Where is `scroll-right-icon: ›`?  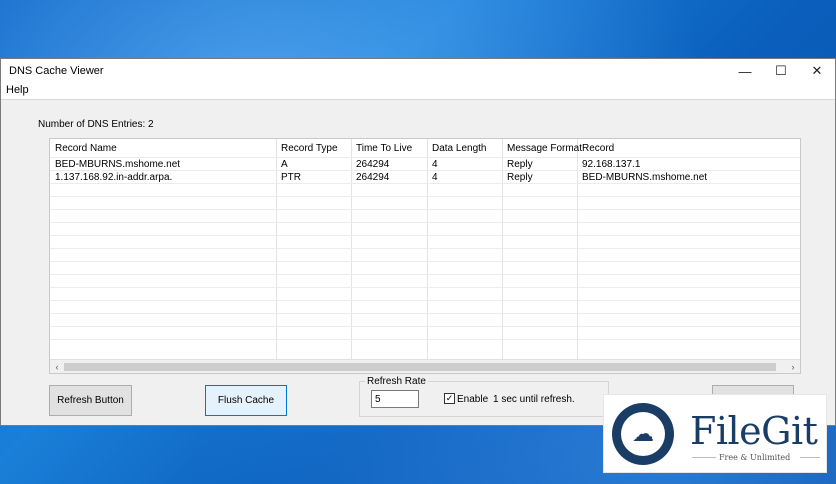 scroll-right-icon: › is located at coordinates (793, 366).